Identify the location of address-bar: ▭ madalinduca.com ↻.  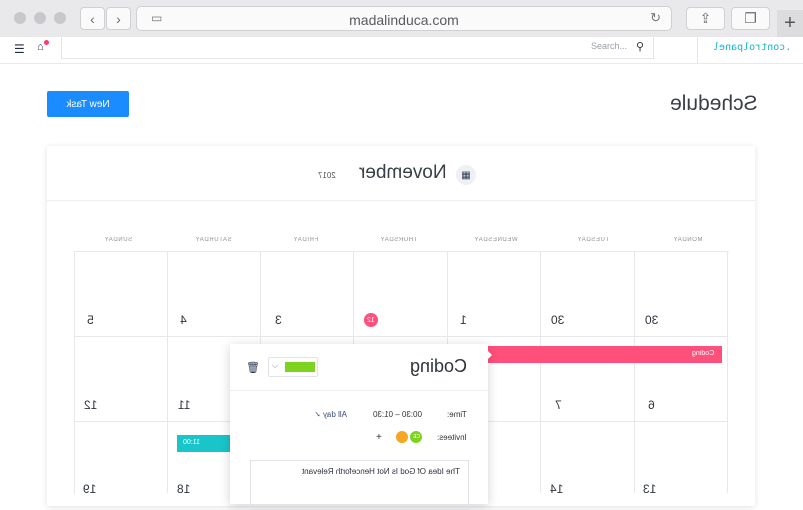
(404, 18).